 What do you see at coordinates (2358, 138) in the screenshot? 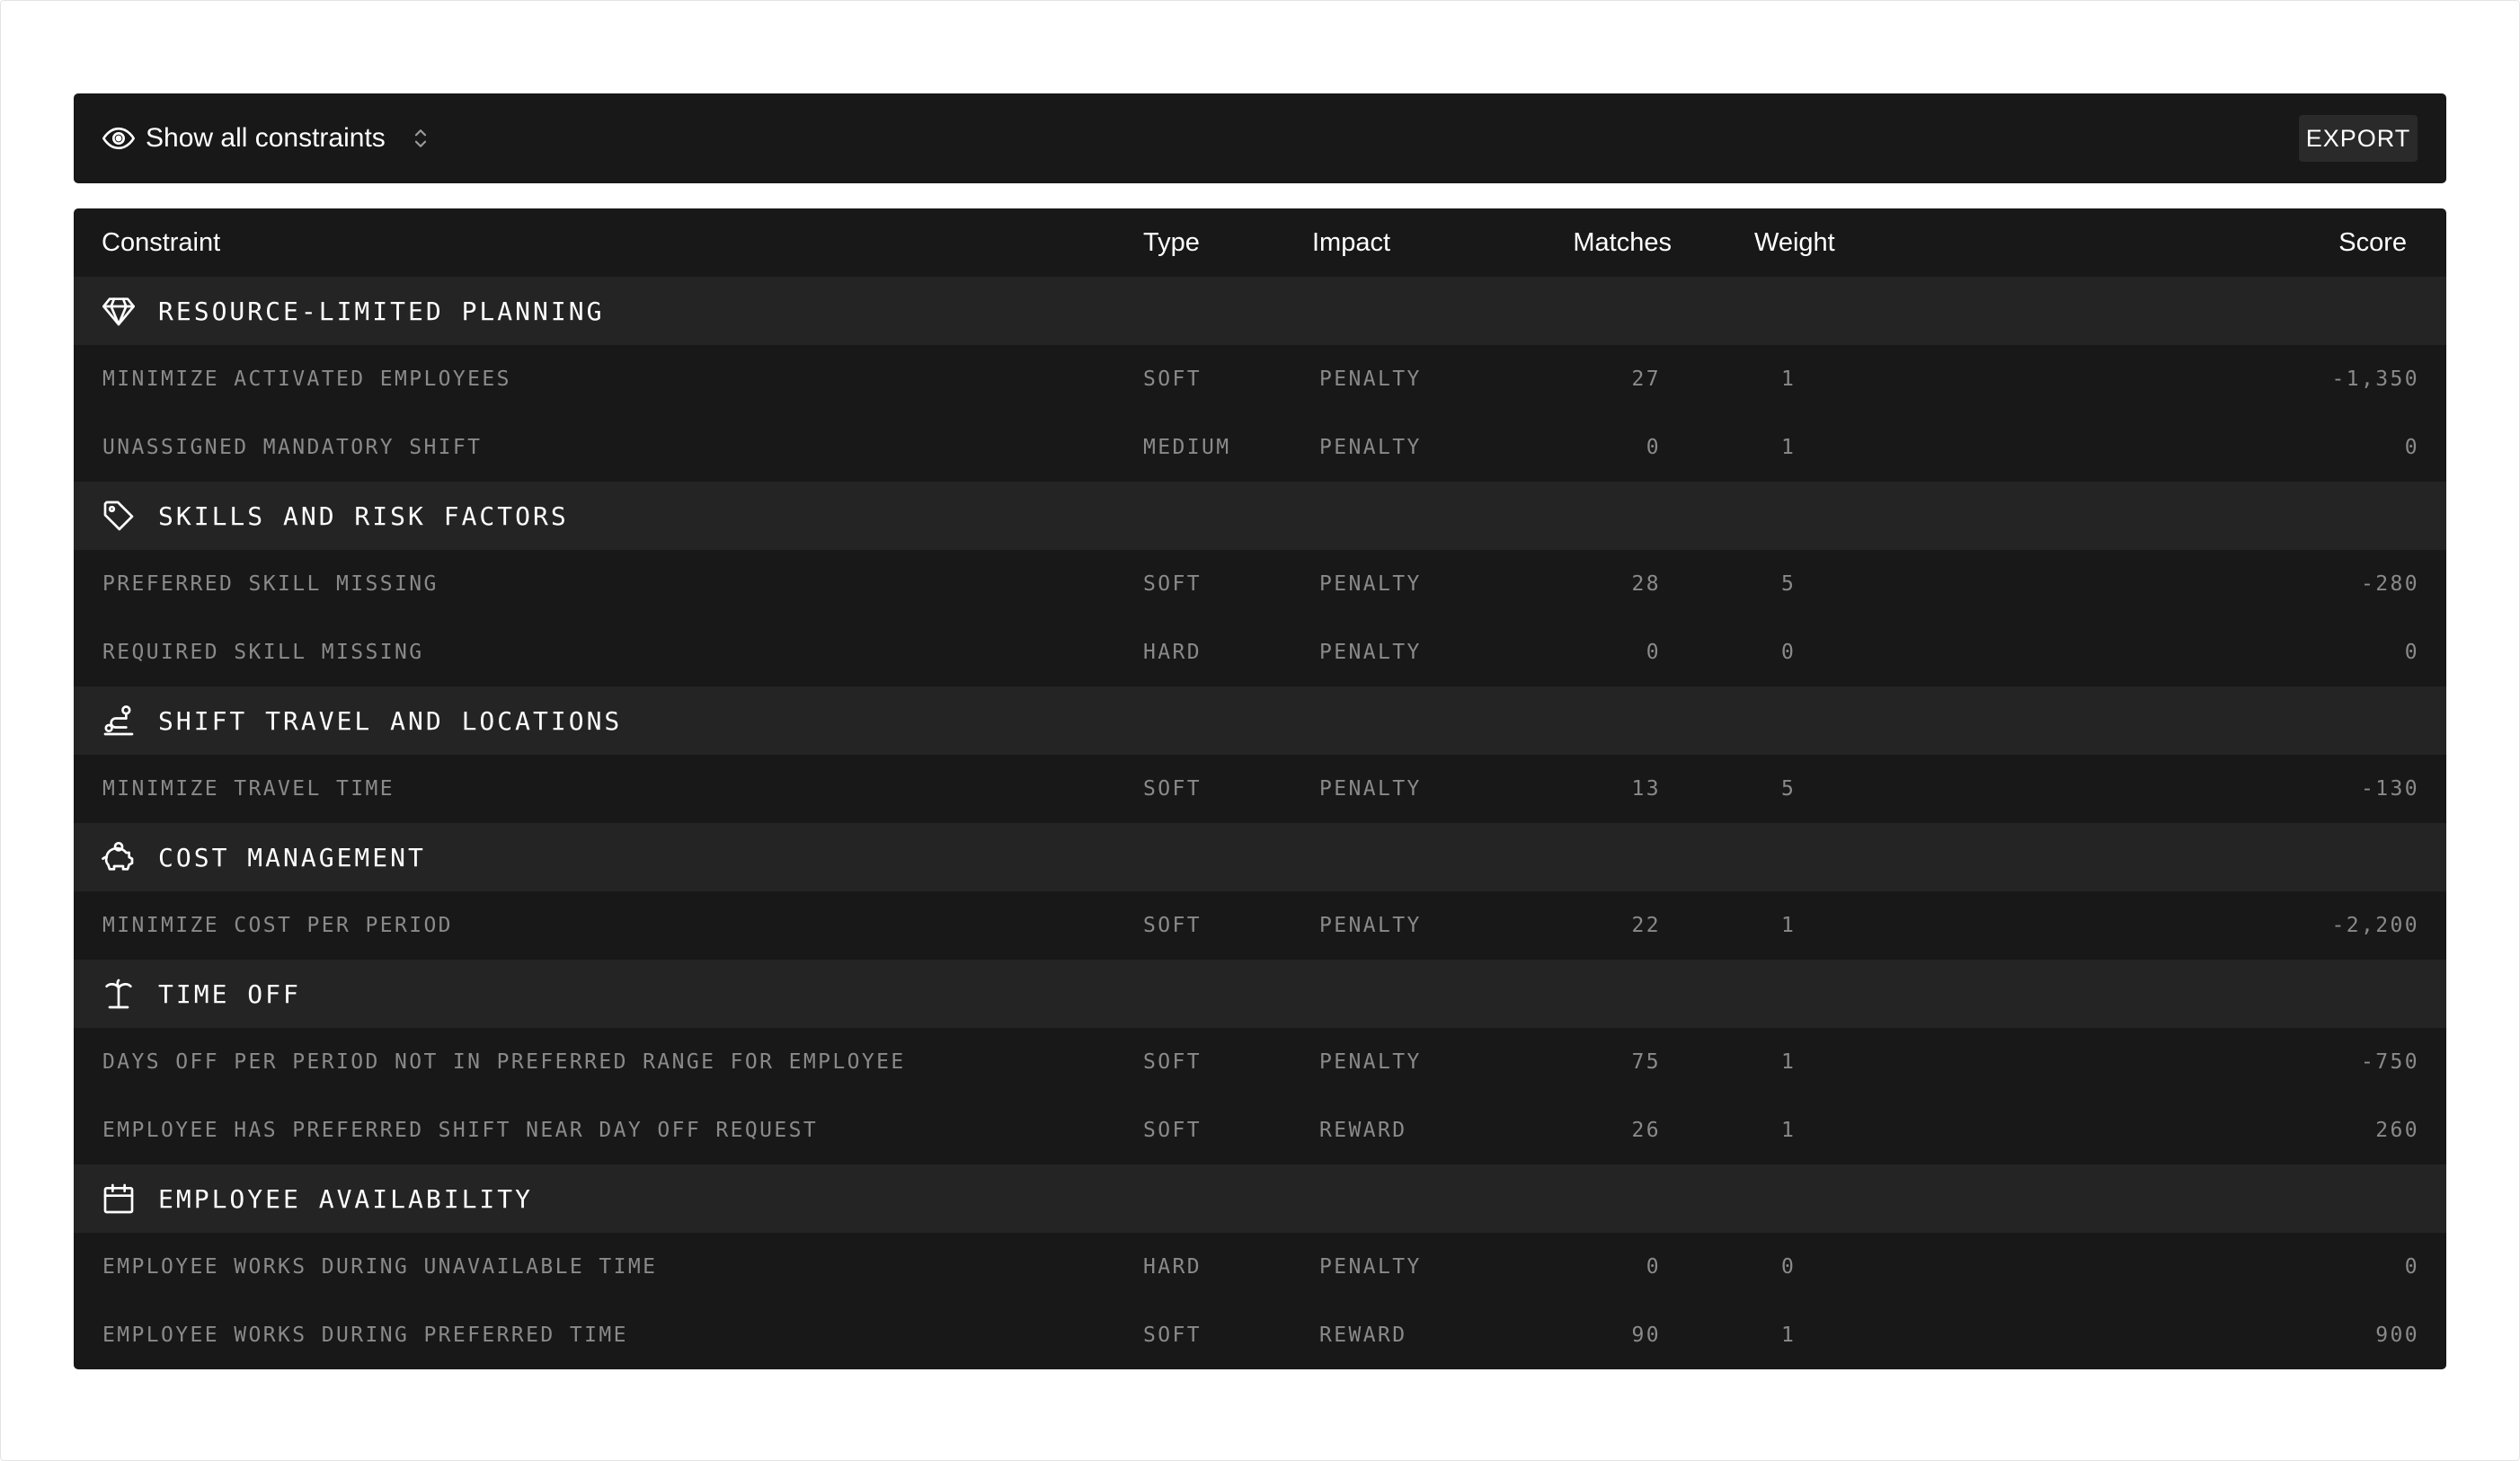
I see `export-button: EXPORT` at bounding box center [2358, 138].